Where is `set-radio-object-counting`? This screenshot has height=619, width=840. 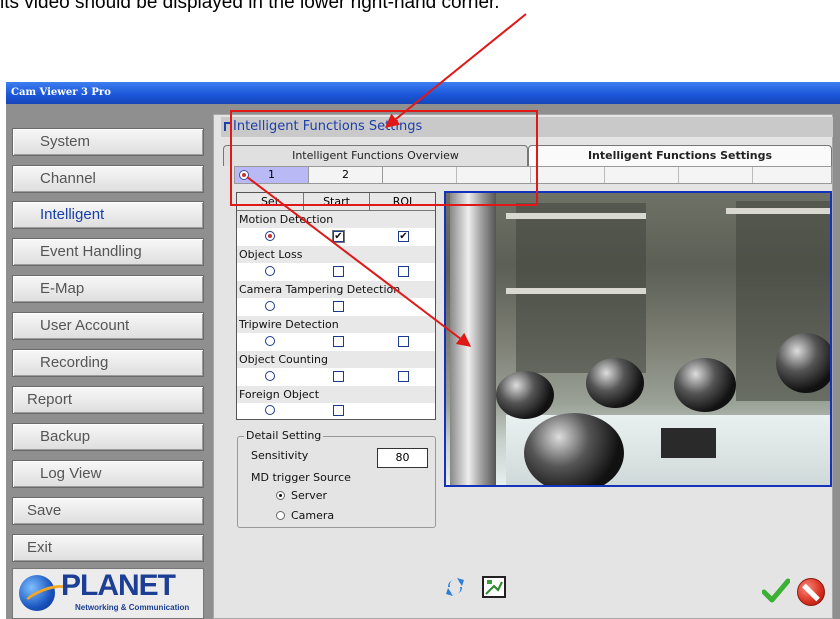 set-radio-object-counting is located at coordinates (270, 376).